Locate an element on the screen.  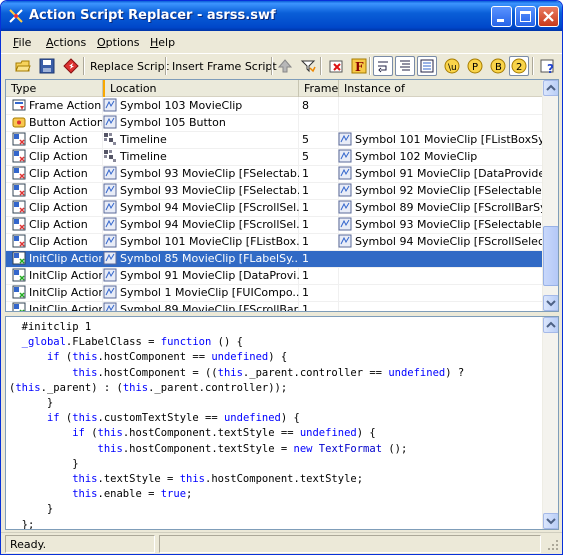
flash-icon is located at coordinates (71, 66).